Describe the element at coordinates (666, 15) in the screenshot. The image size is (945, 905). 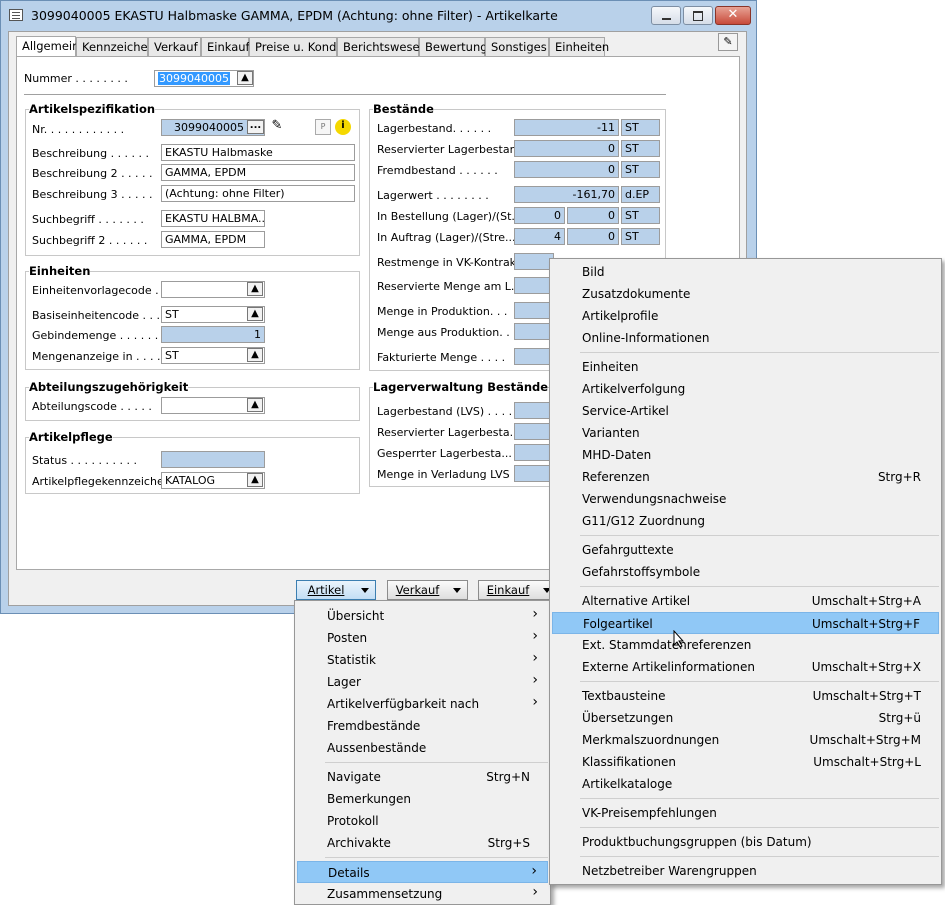
I see `minimize-button` at that location.